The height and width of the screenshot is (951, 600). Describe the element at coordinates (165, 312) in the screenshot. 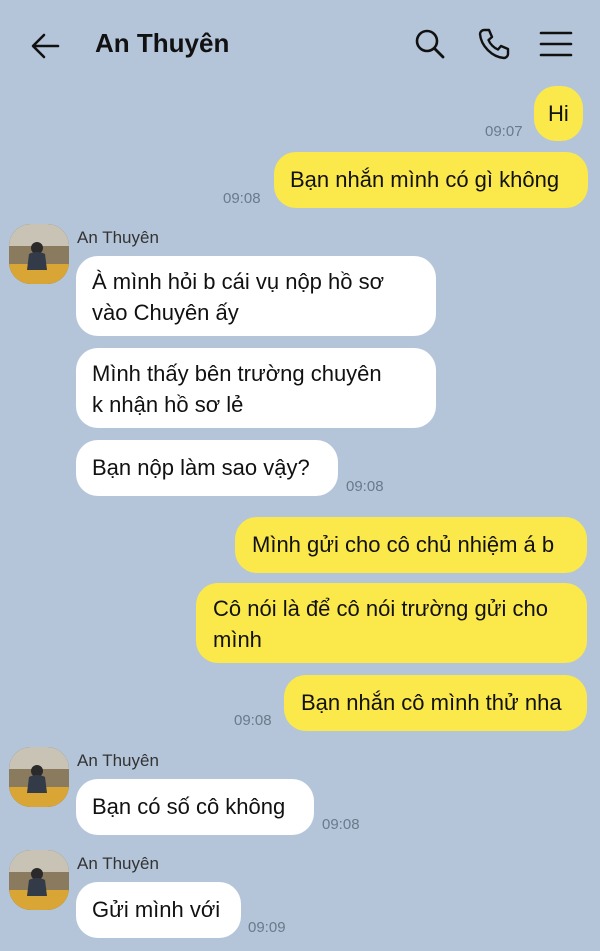

I see `message-text-line: vào Chuyên ấy` at that location.